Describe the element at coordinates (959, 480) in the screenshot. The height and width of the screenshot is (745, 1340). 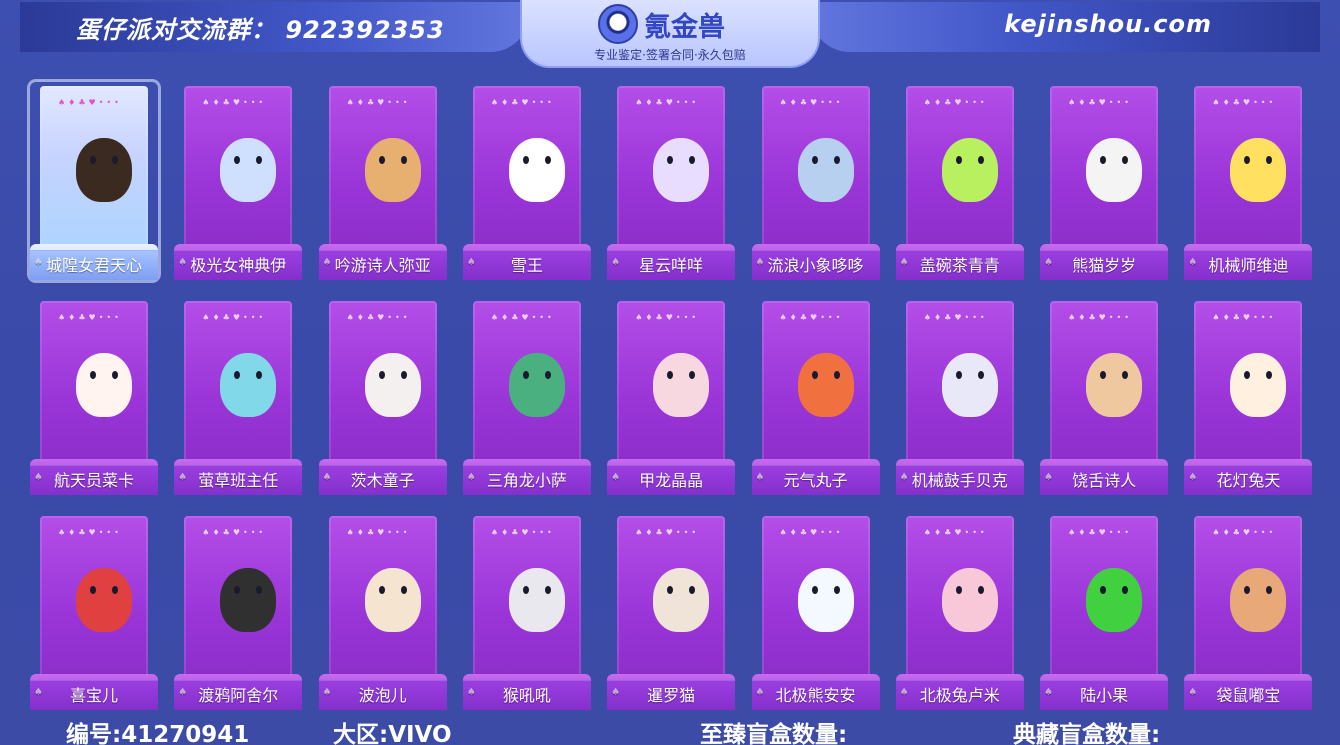
I see `skin-name: 机械鼓手贝克` at that location.